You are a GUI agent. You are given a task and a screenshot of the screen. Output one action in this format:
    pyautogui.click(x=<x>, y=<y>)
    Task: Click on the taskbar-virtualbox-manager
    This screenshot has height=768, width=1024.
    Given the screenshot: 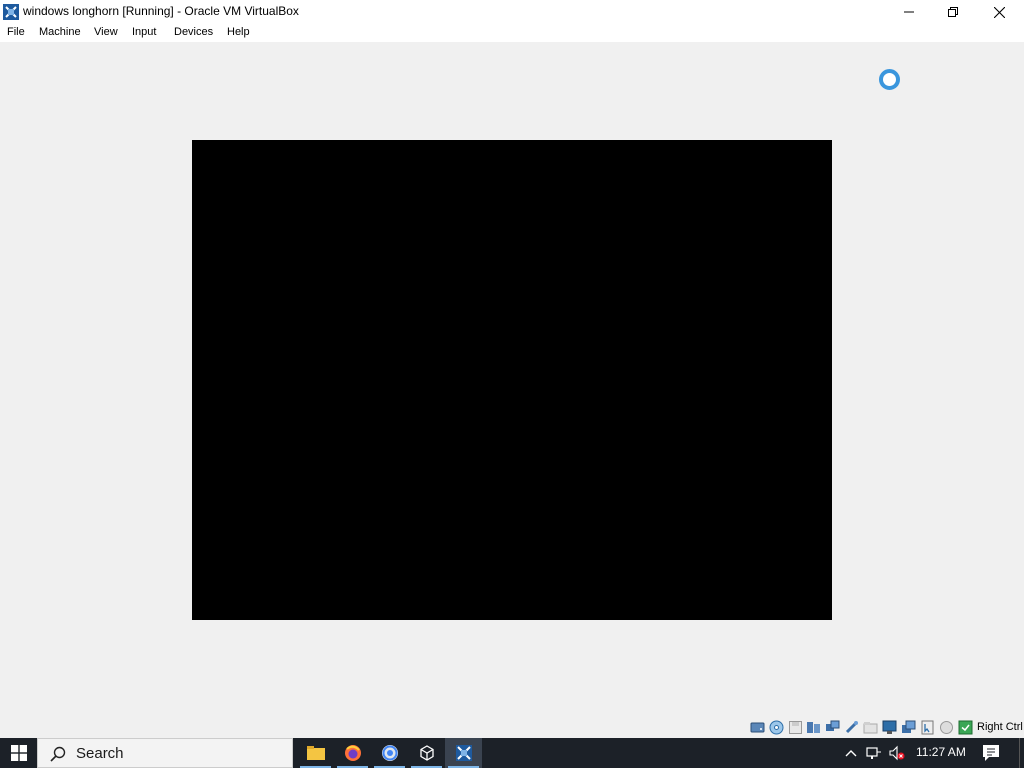 What is the action you would take?
    pyautogui.click(x=426, y=753)
    